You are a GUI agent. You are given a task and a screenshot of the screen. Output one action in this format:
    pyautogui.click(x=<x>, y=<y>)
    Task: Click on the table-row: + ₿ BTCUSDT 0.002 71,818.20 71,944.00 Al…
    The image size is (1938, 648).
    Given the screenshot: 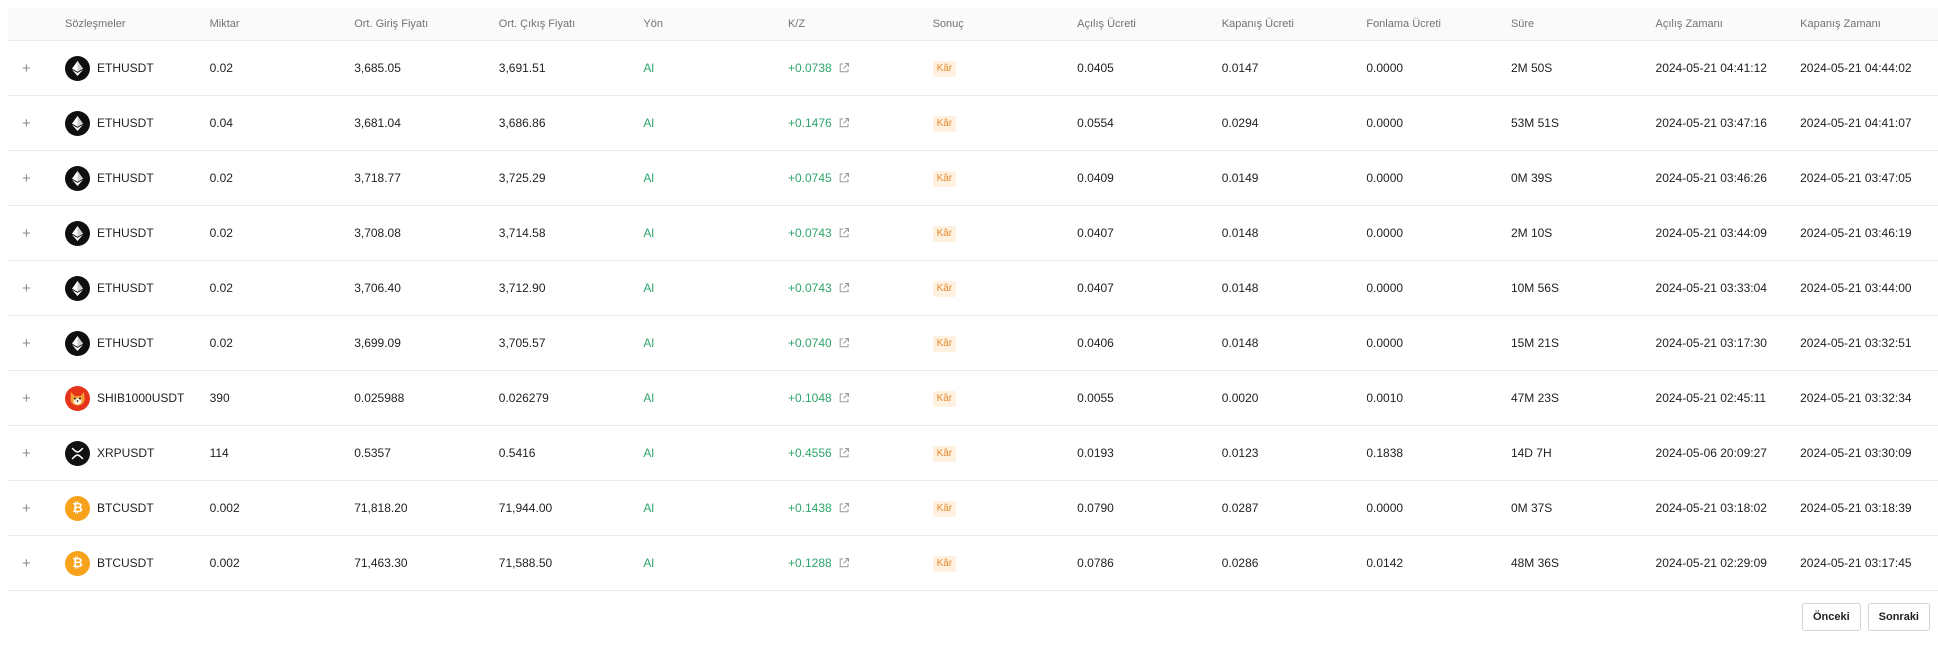 What is the action you would take?
    pyautogui.click(x=973, y=508)
    